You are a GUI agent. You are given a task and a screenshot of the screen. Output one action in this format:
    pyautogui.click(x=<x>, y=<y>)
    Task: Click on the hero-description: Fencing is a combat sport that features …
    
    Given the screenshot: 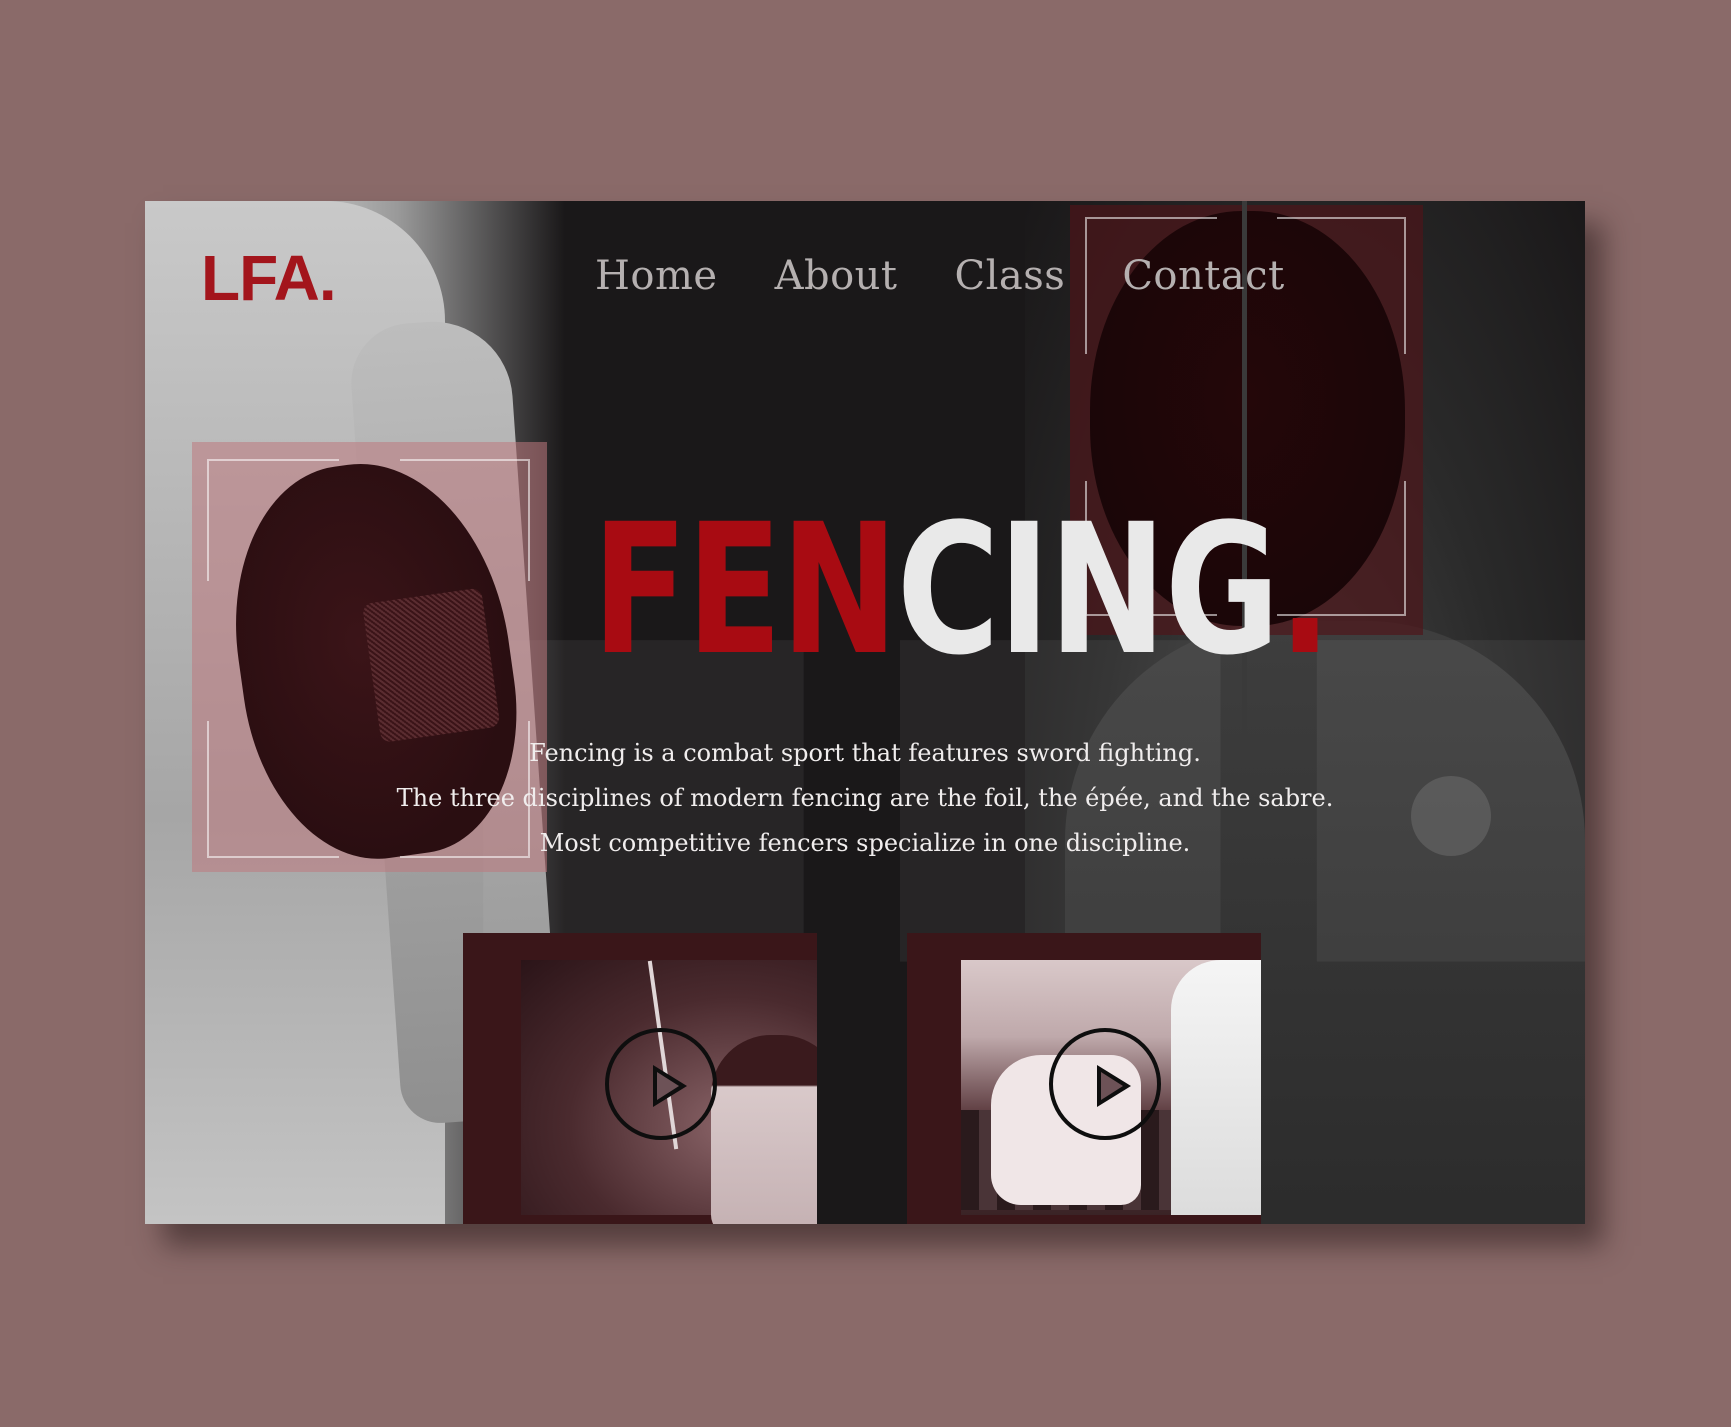 What is the action you would take?
    pyautogui.click(x=865, y=798)
    